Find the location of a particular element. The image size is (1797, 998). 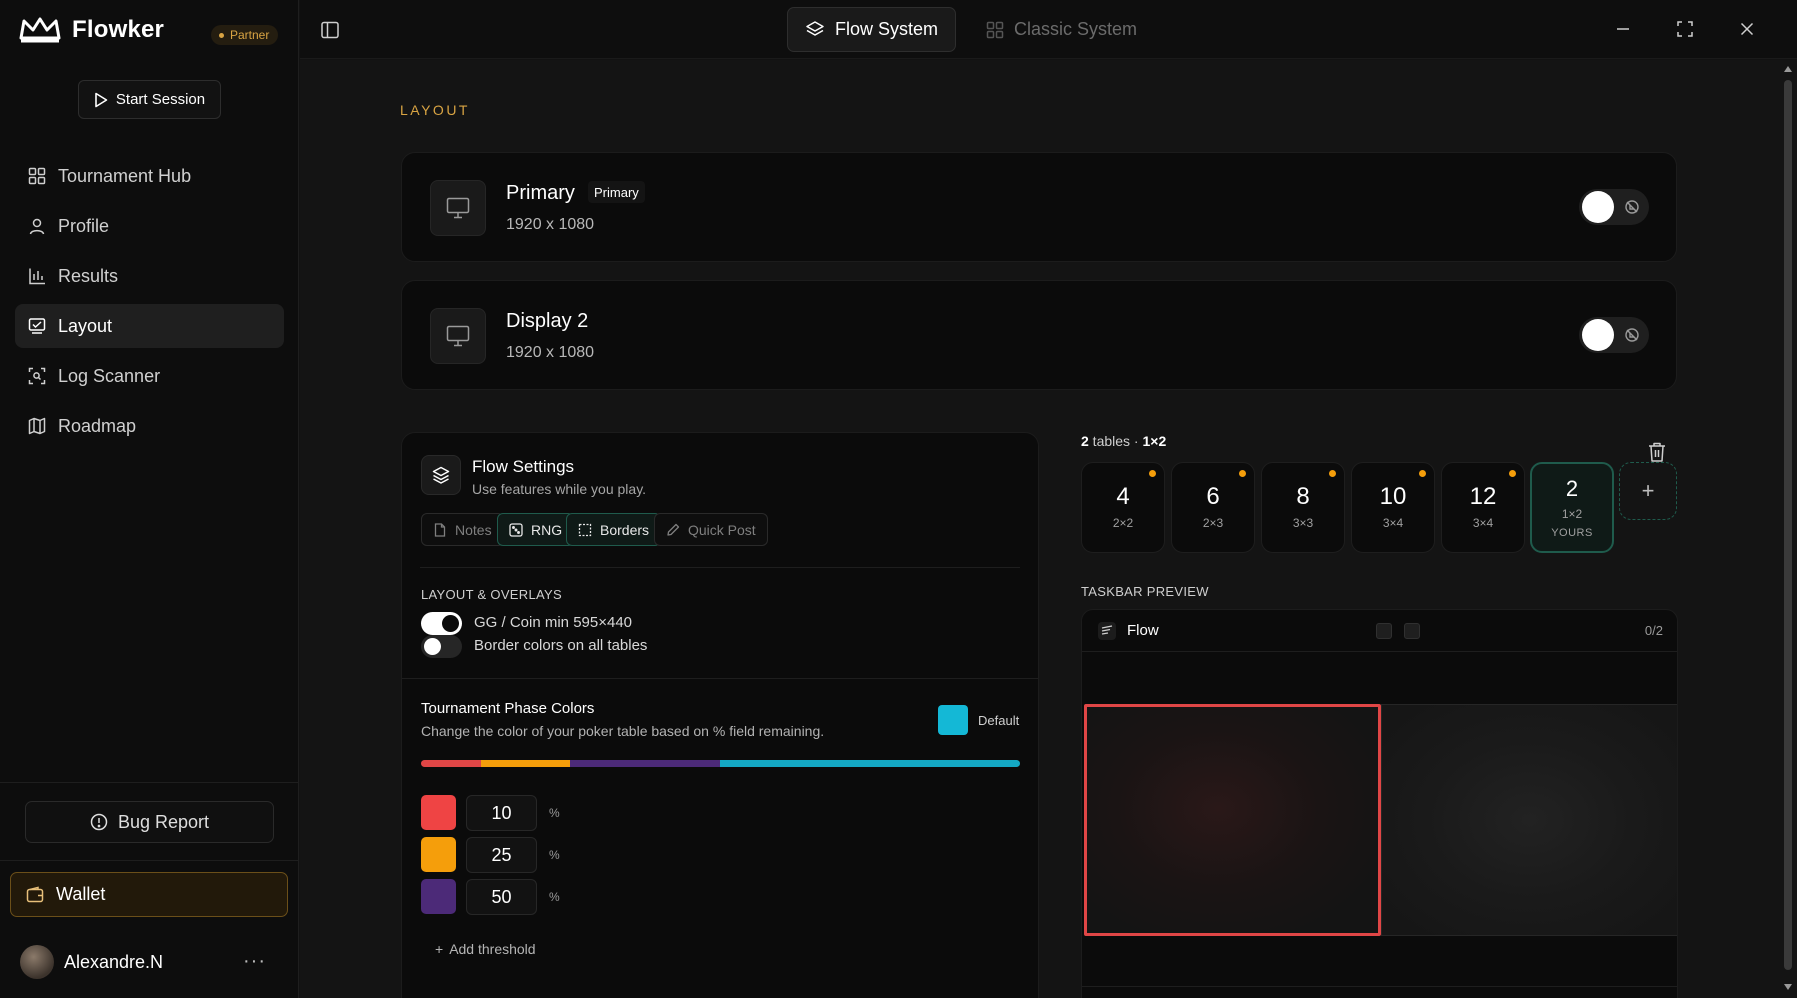

sidebar-item-log-scanner: Log Scanner is located at coordinates (149, 376).